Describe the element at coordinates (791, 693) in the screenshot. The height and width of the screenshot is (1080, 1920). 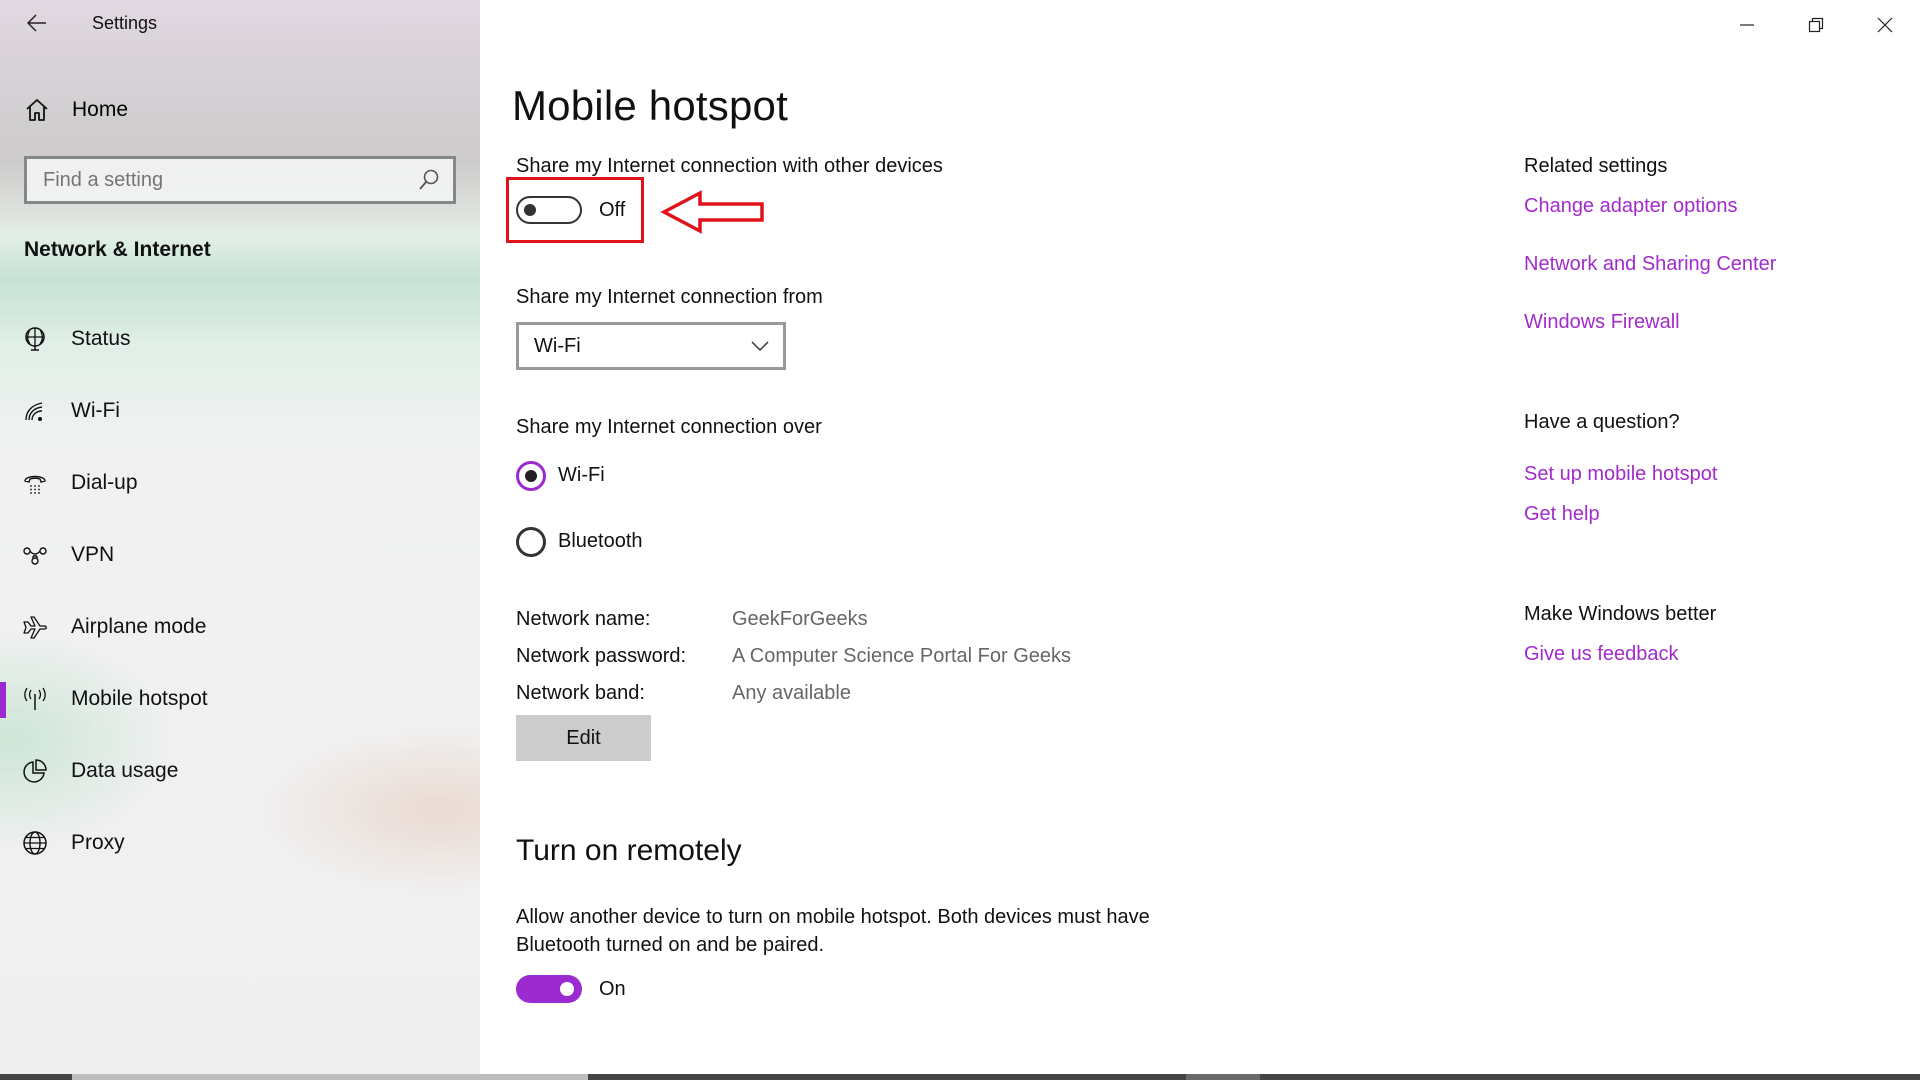
I see `network-band-value: Any available` at that location.